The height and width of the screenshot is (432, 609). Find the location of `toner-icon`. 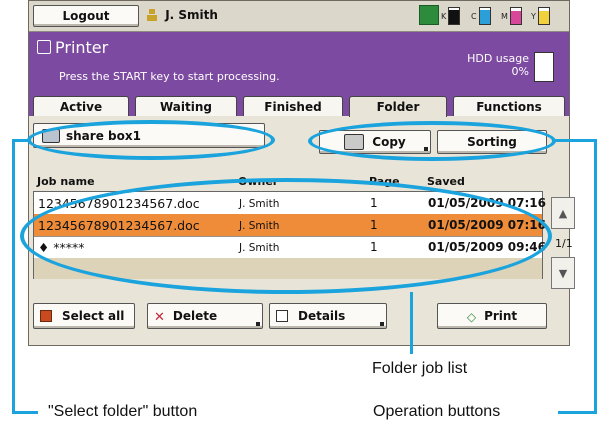

toner-icon is located at coordinates (429, 15).